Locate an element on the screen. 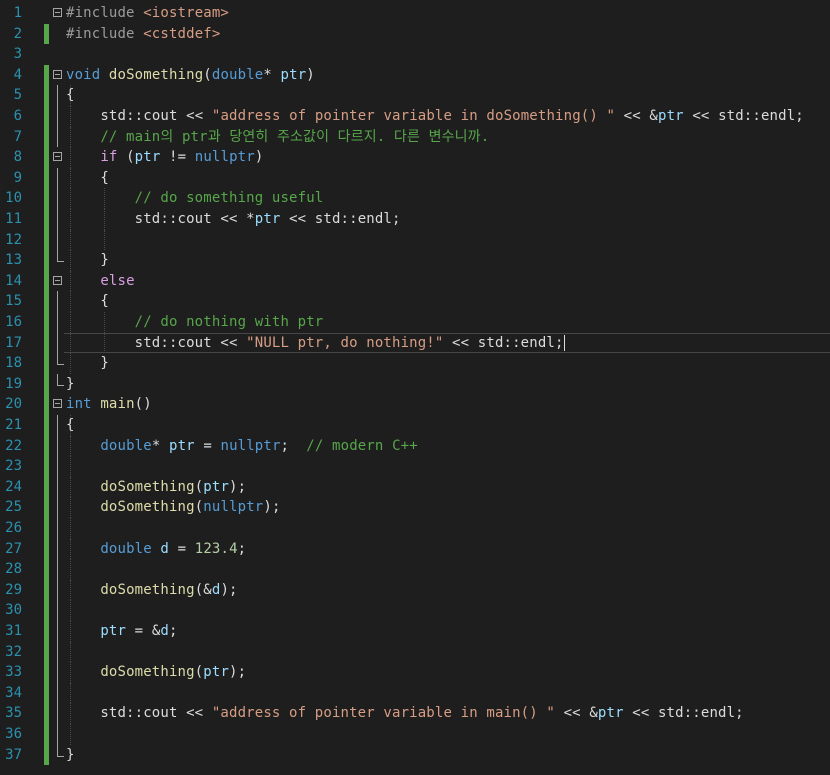  code-line: 11 std::cout << *ptr << std::endl; is located at coordinates (415, 219).